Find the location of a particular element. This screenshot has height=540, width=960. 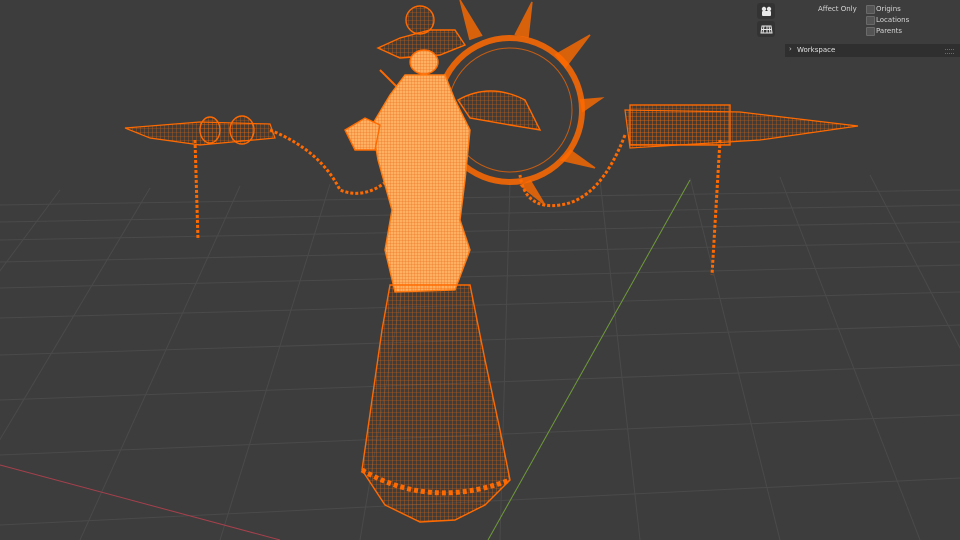

right-arm is located at coordinates (688, 190).